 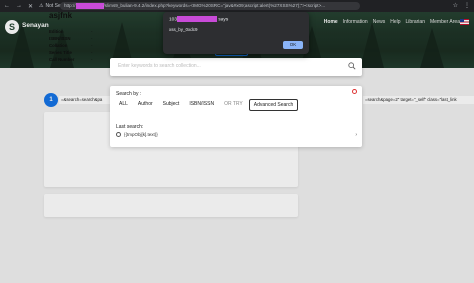 I want to click on alert-title: 103 says, so click(x=198, y=19).